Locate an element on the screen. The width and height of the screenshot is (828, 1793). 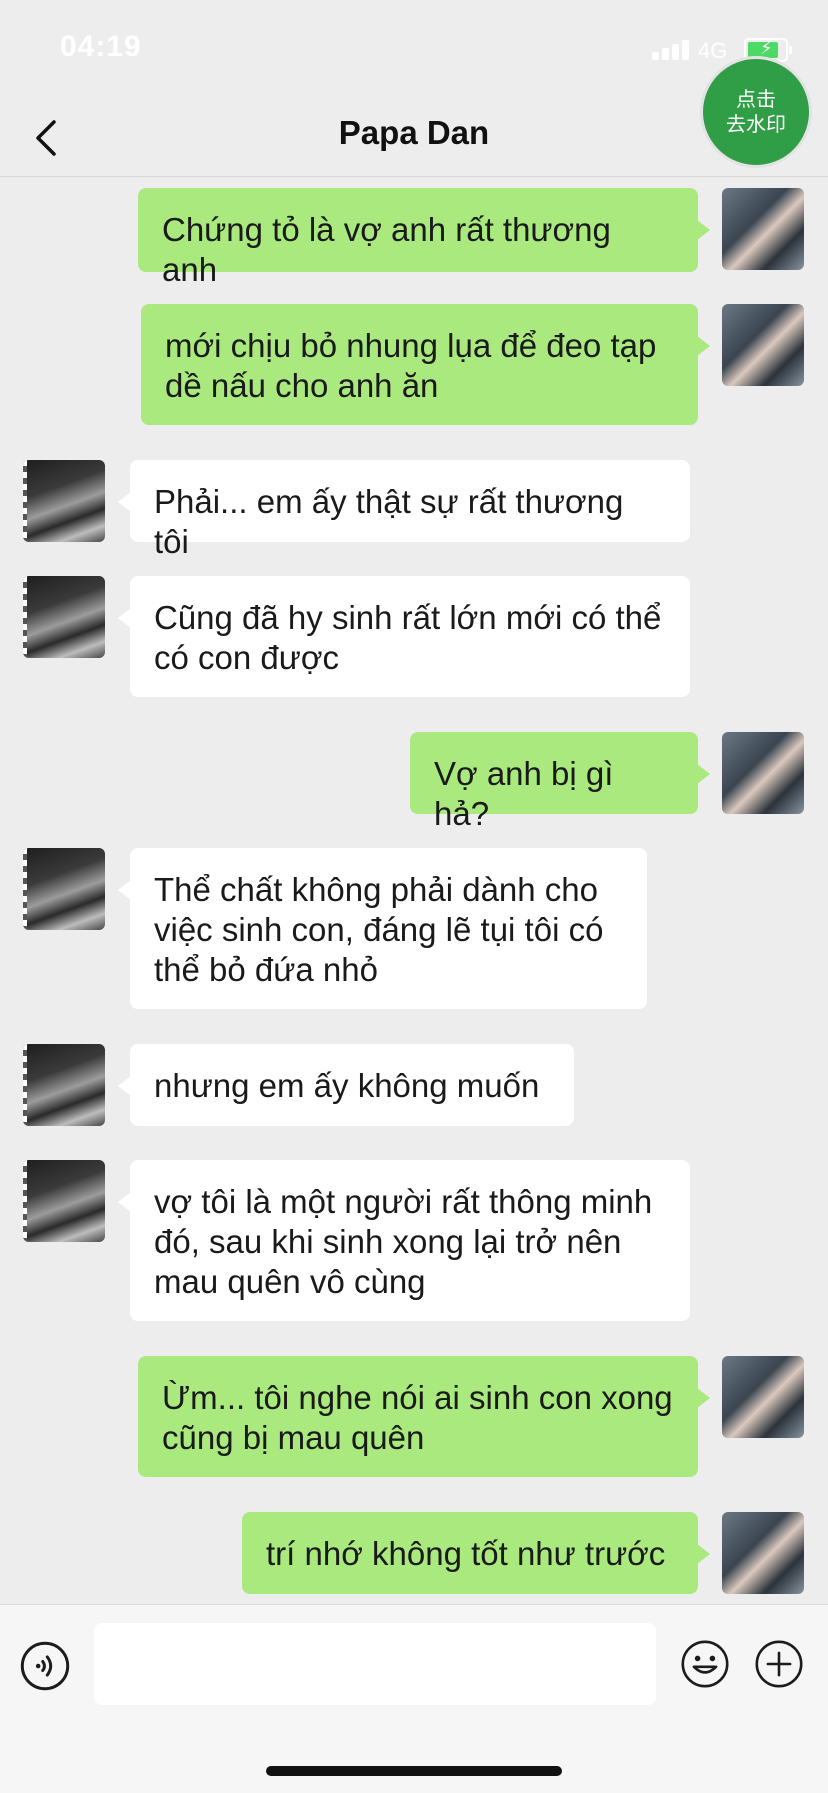
network-label: 4G is located at coordinates (713, 50).